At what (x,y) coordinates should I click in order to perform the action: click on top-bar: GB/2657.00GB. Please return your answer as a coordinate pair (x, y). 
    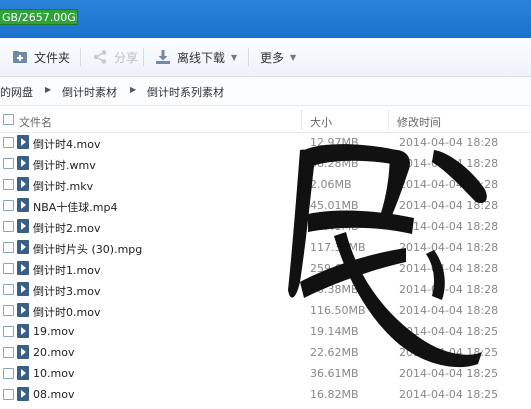
    Looking at the image, I should click on (265, 19).